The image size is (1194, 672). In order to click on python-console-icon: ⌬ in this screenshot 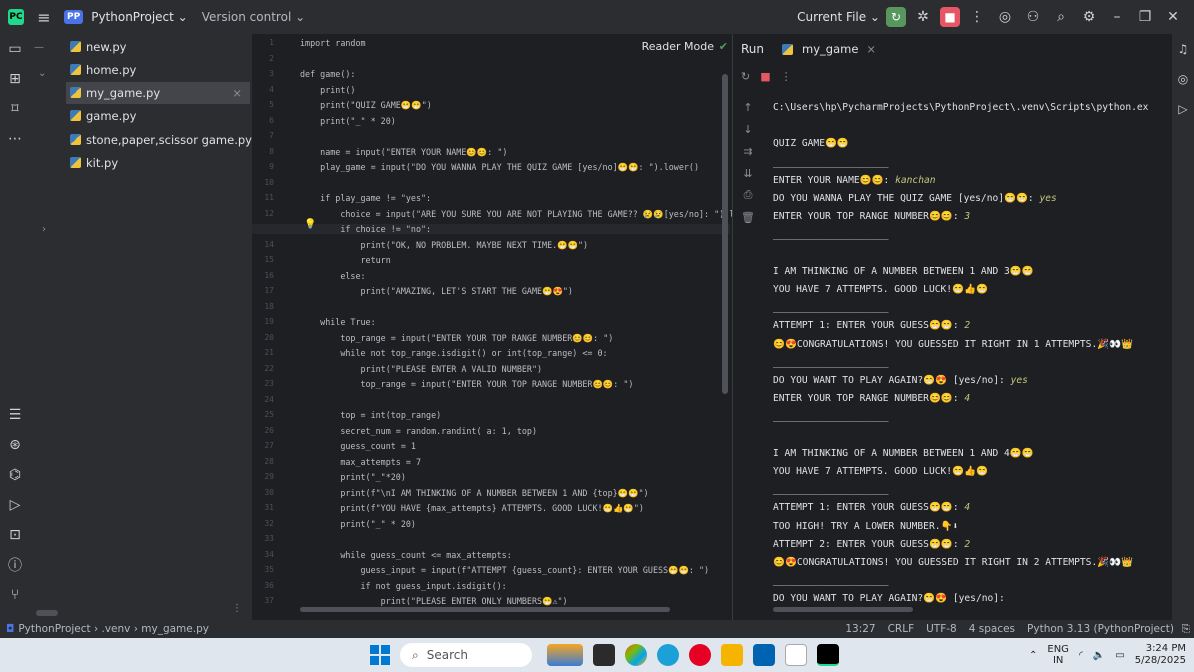, I will do `click(15, 475)`.